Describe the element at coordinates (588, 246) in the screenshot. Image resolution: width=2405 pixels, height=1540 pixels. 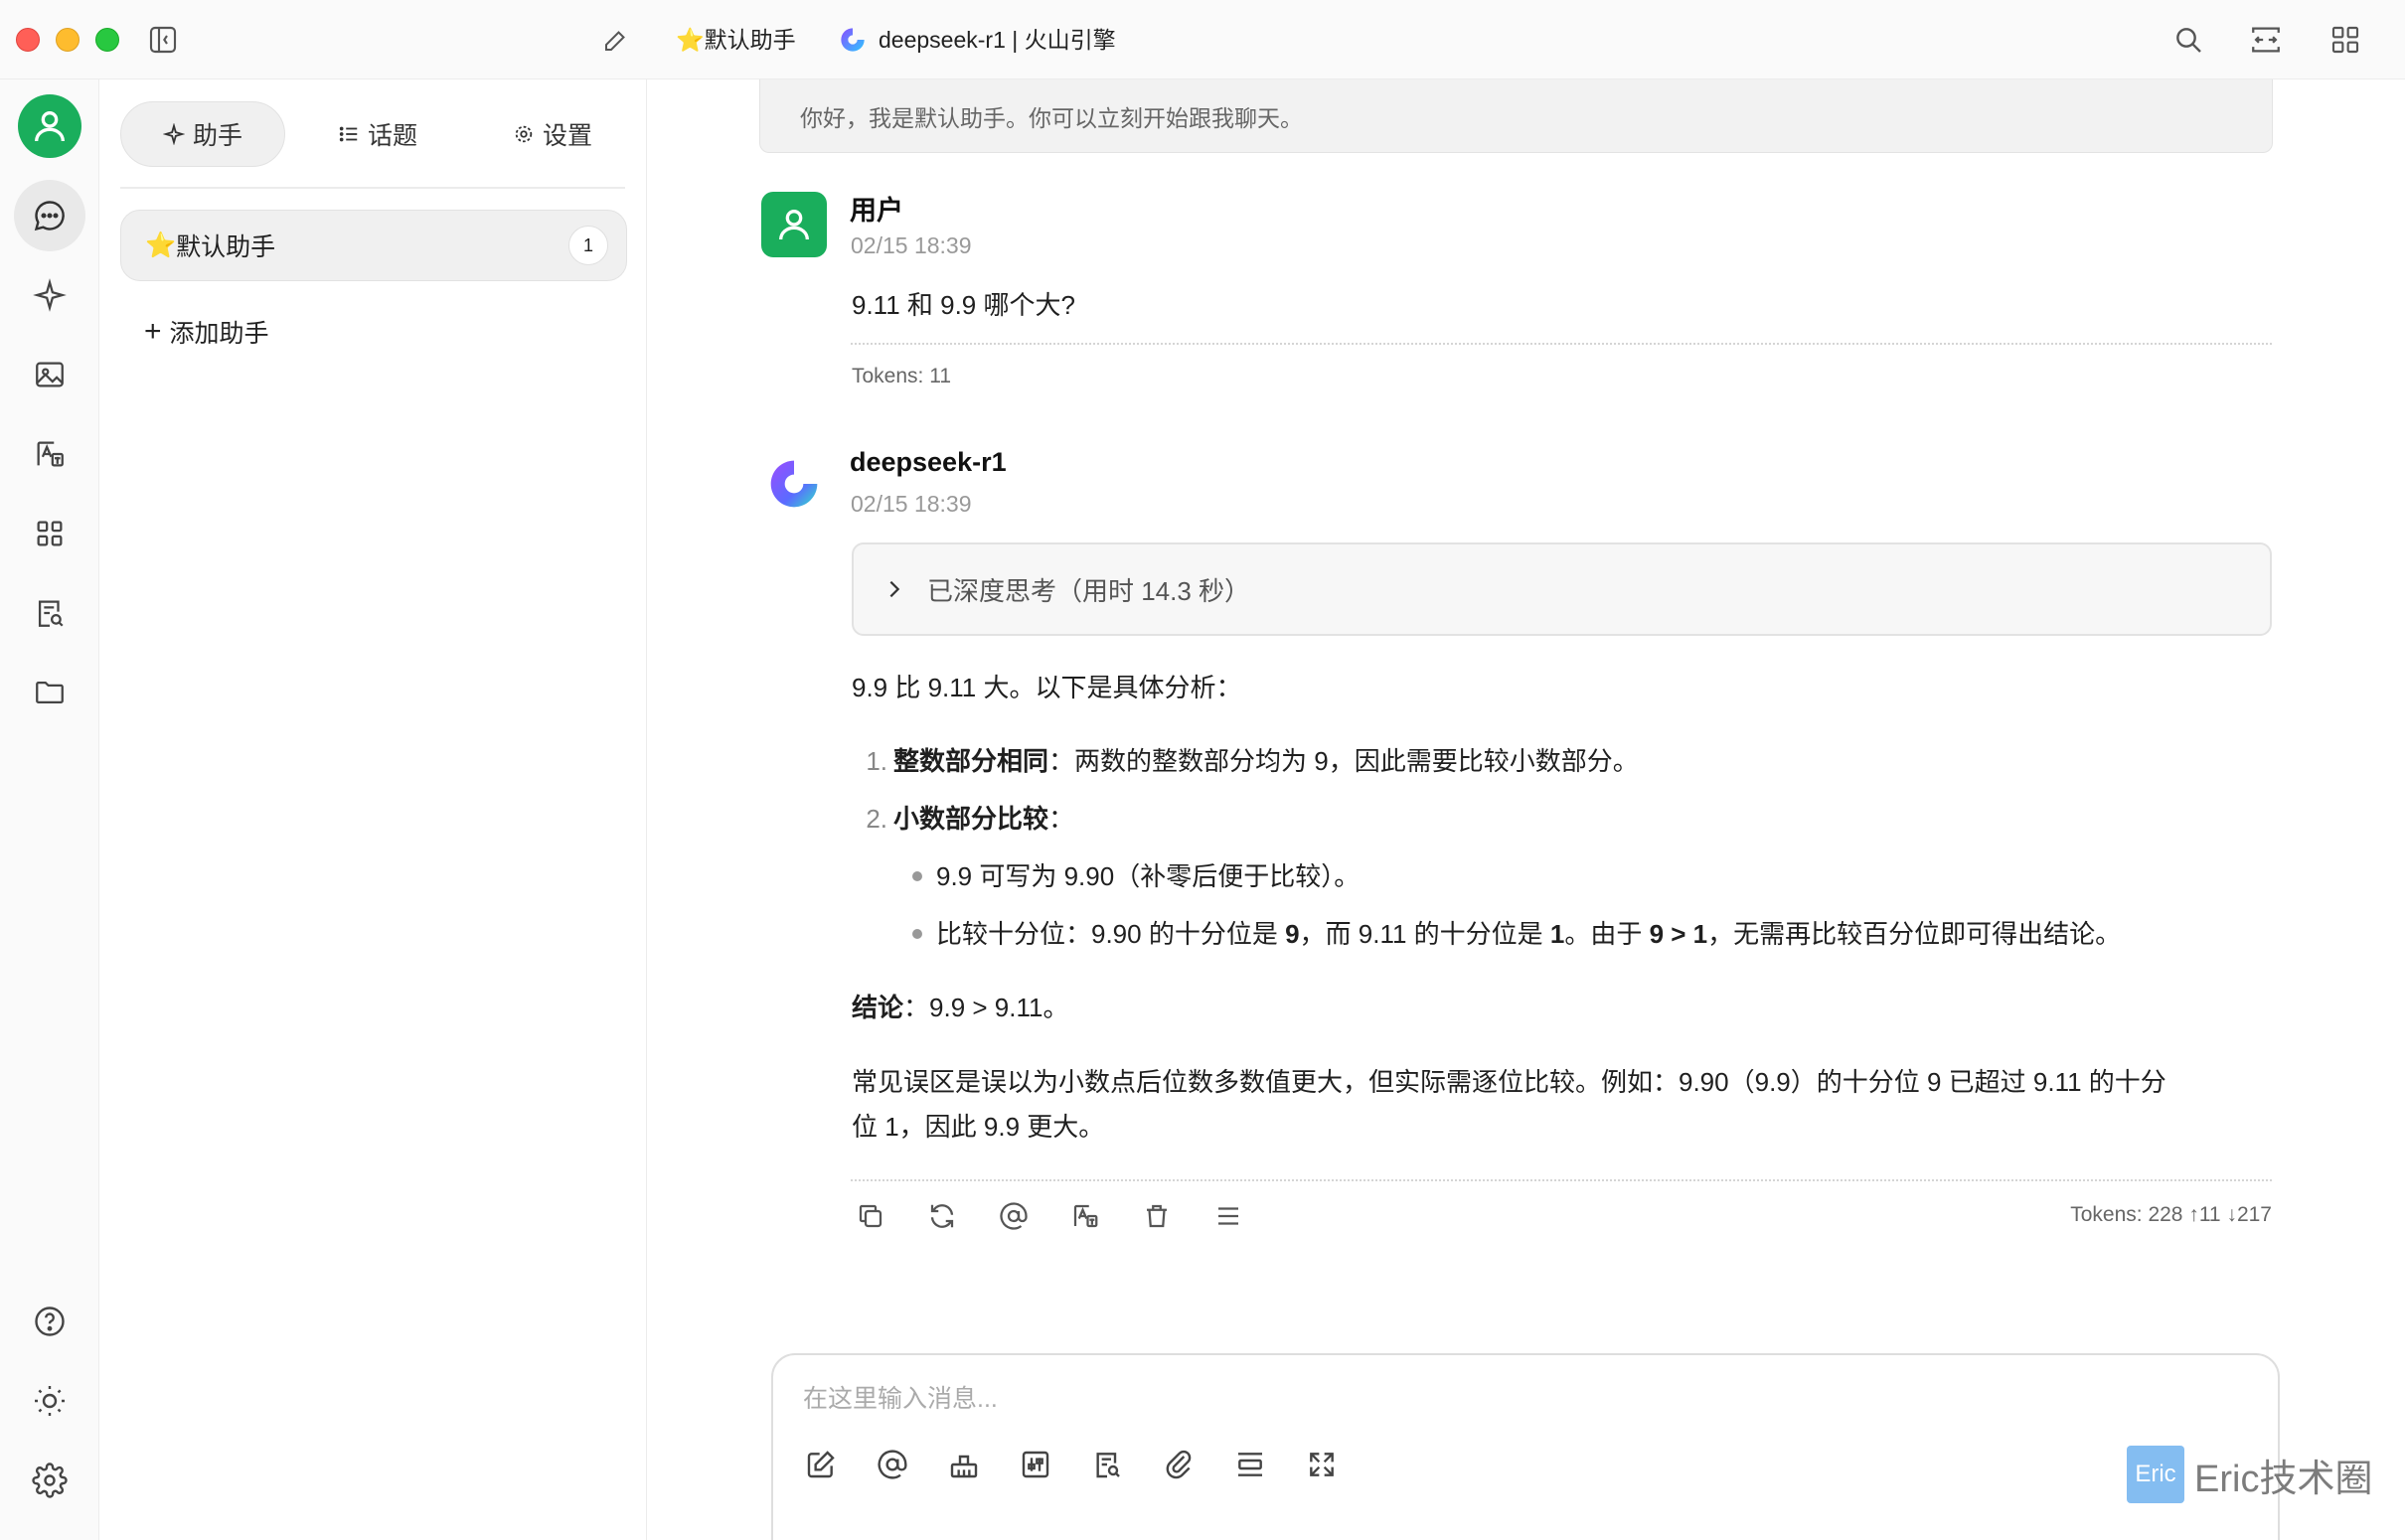
I see `topic-count-badge: 1` at that location.